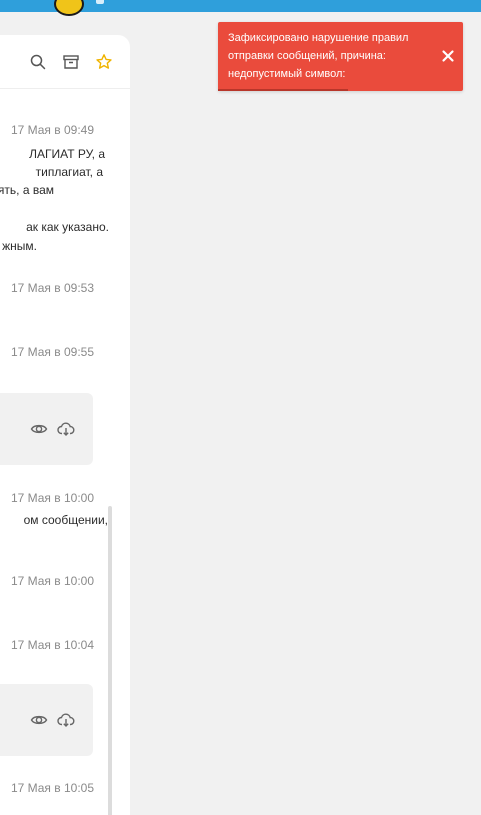 The width and height of the screenshot is (481, 815). I want to click on message-text-line: ом сообщении,, so click(65, 520).